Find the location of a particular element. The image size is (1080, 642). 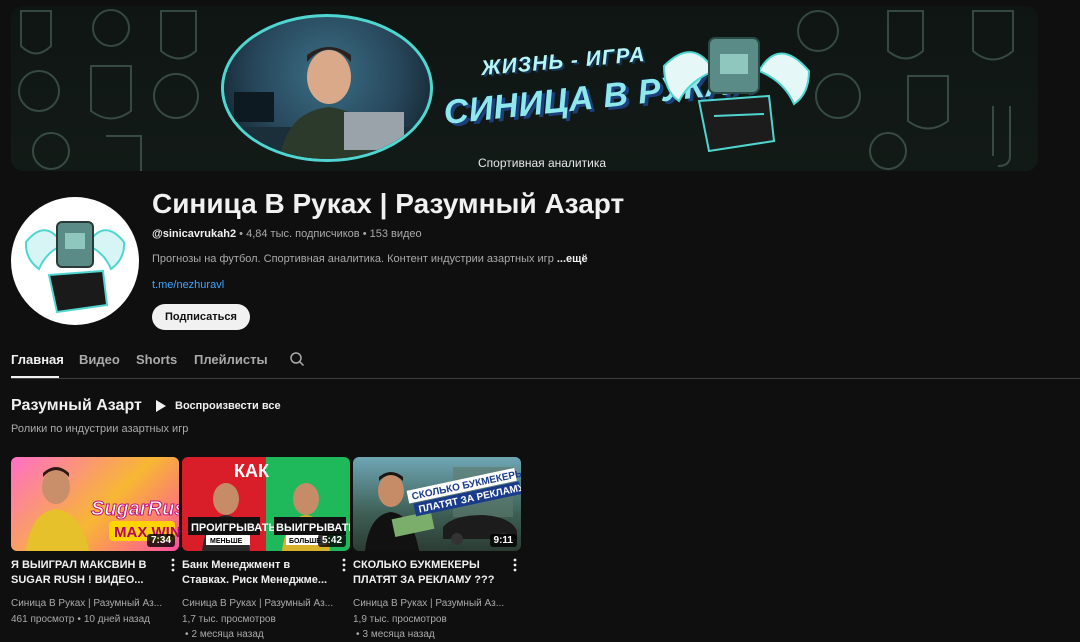

channel-handle: @sinicavrukah2 is located at coordinates (194, 234).